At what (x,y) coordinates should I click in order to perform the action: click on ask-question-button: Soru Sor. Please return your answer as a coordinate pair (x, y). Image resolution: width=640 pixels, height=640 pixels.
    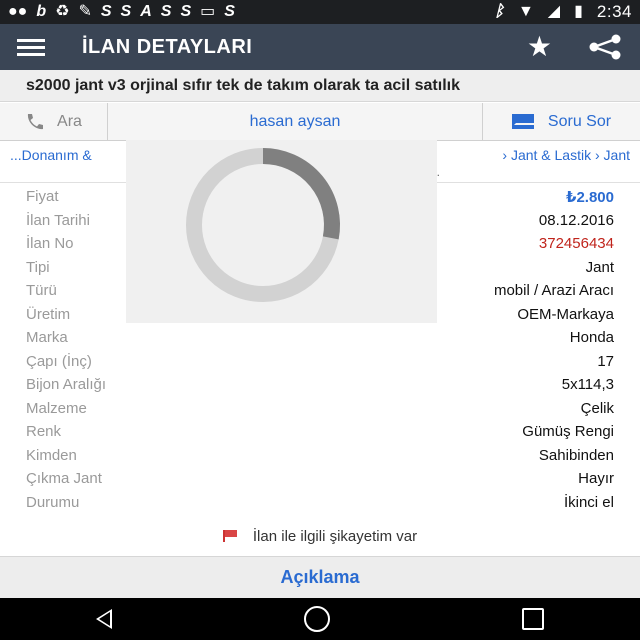
    Looking at the image, I should click on (561, 121).